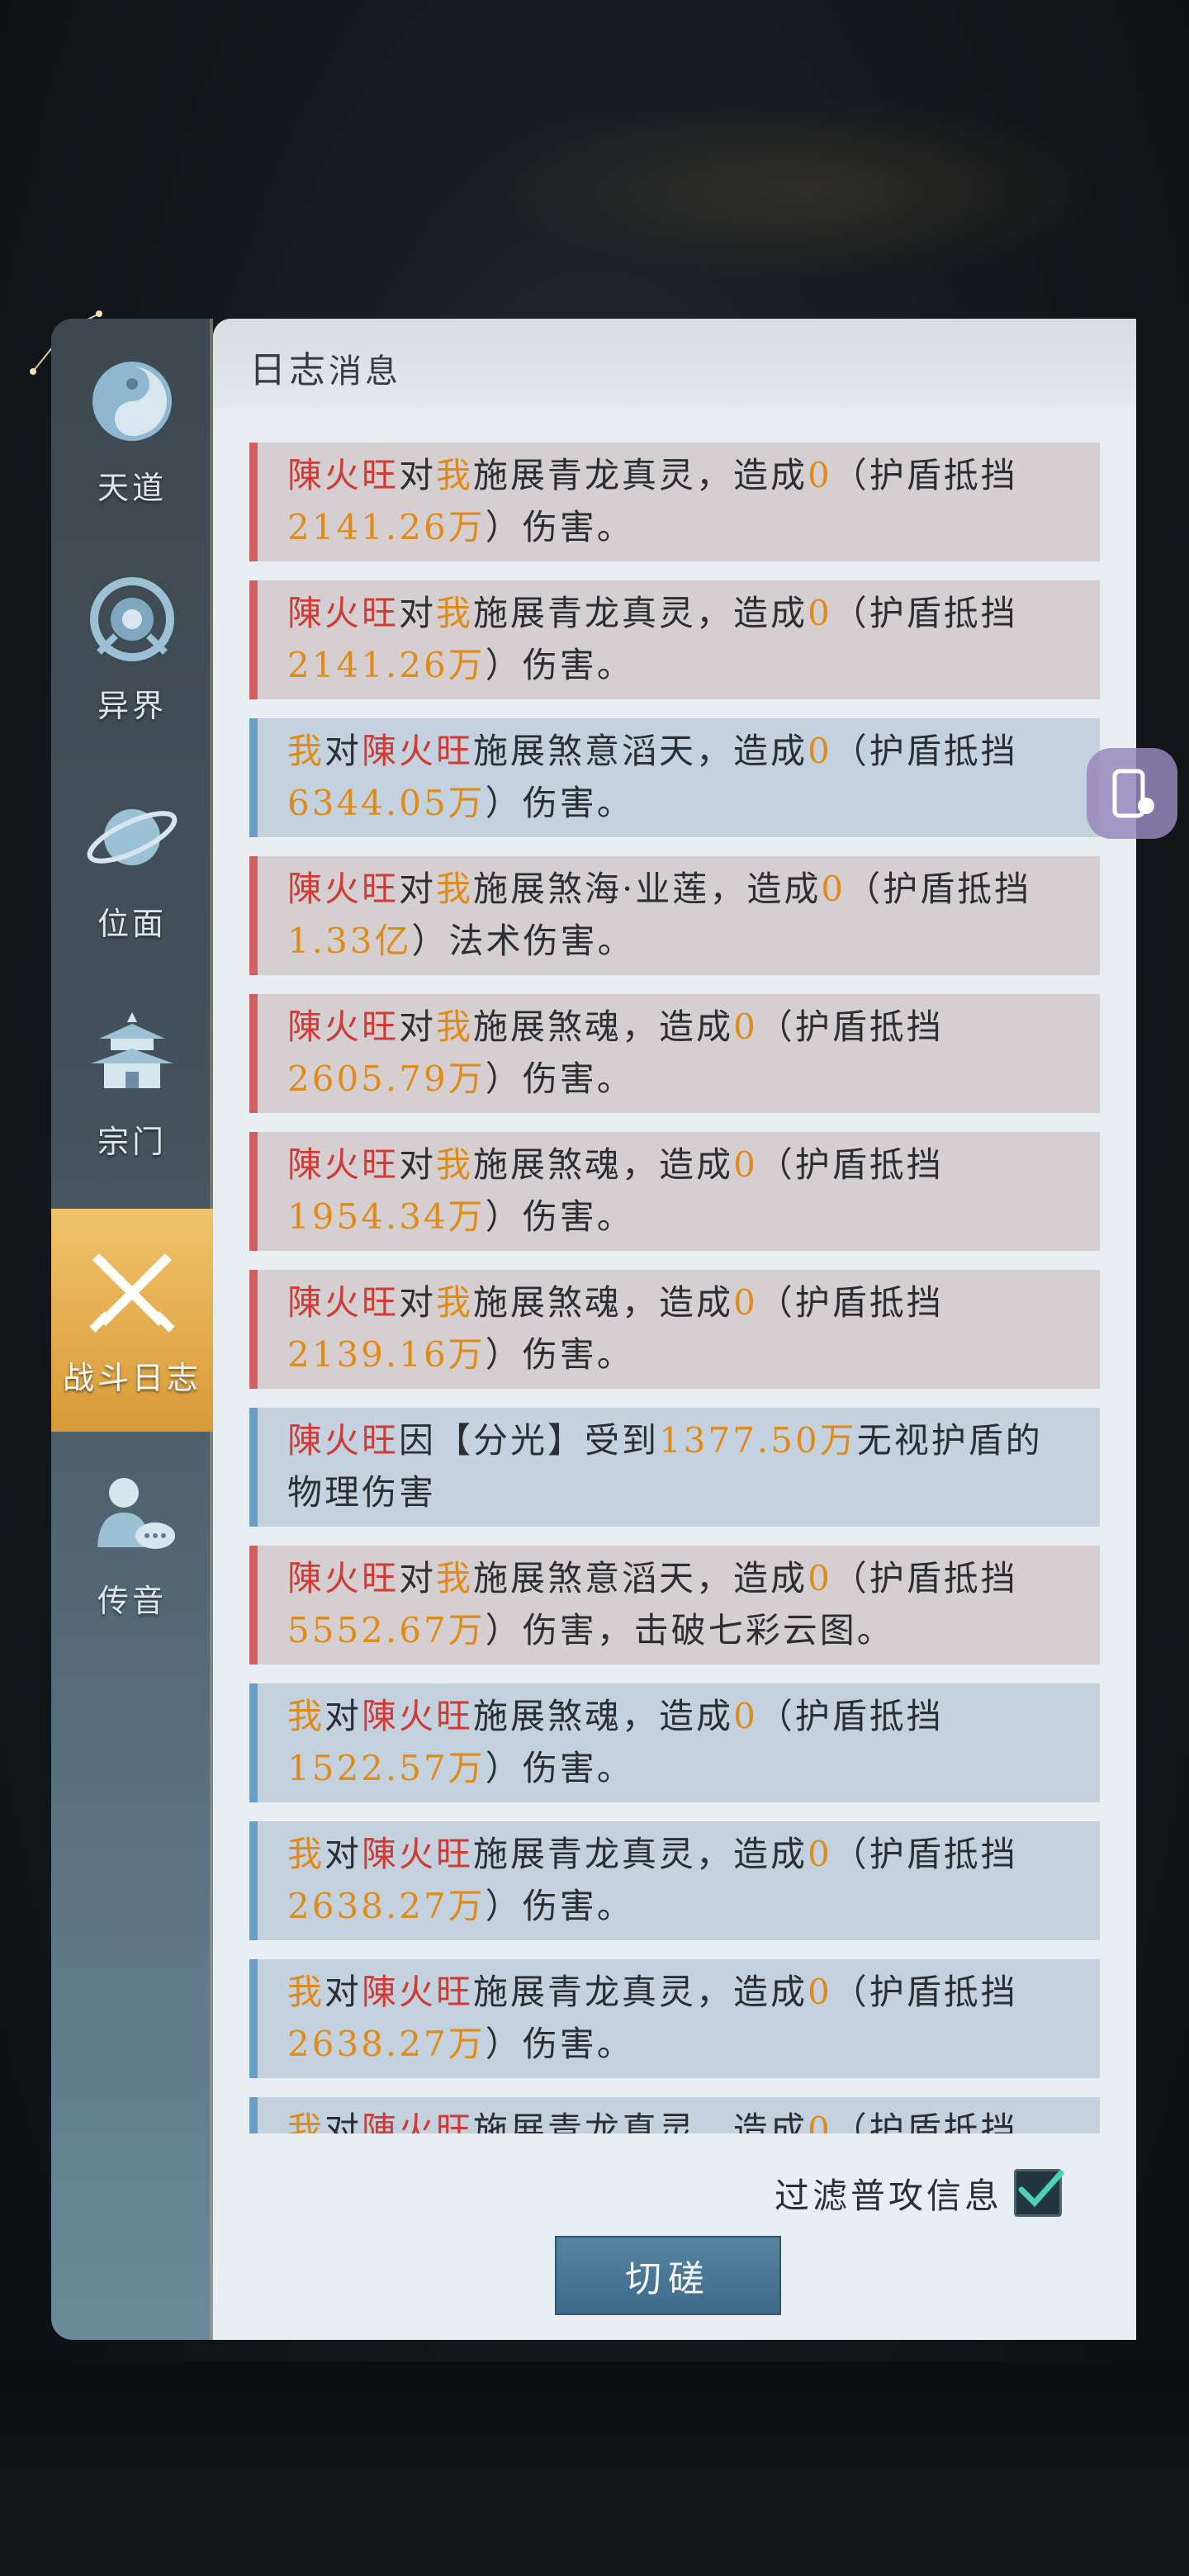  Describe the element at coordinates (386, 1216) in the screenshot. I see `log-entry-v2: 1954.34万` at that location.